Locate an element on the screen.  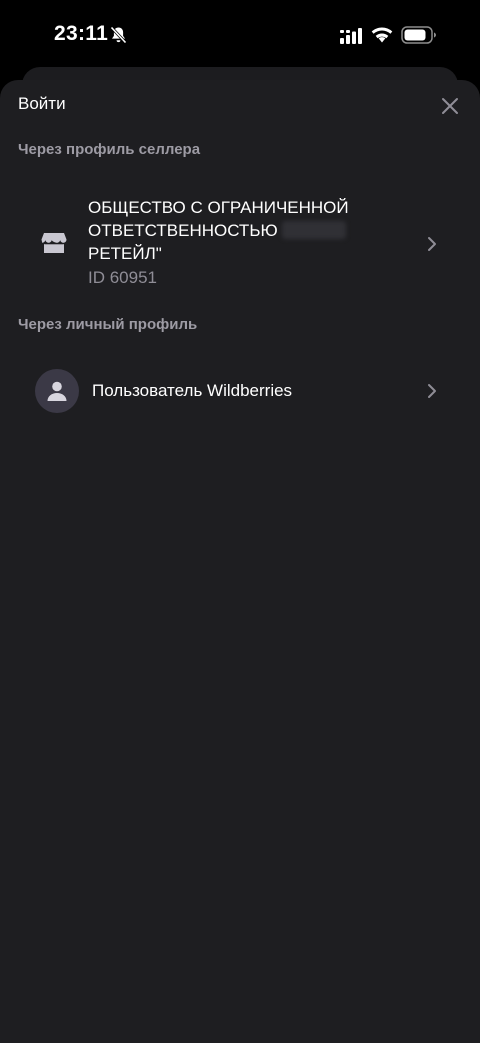
shop-icon is located at coordinates (54, 243).